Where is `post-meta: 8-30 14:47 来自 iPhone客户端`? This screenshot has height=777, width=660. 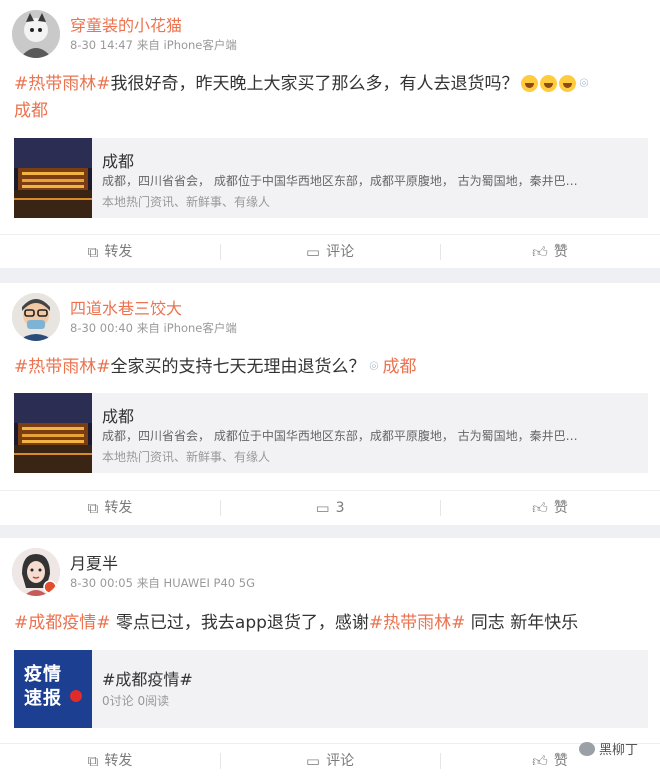
post-meta: 8-30 14:47 来自 iPhone客户端 is located at coordinates (155, 45).